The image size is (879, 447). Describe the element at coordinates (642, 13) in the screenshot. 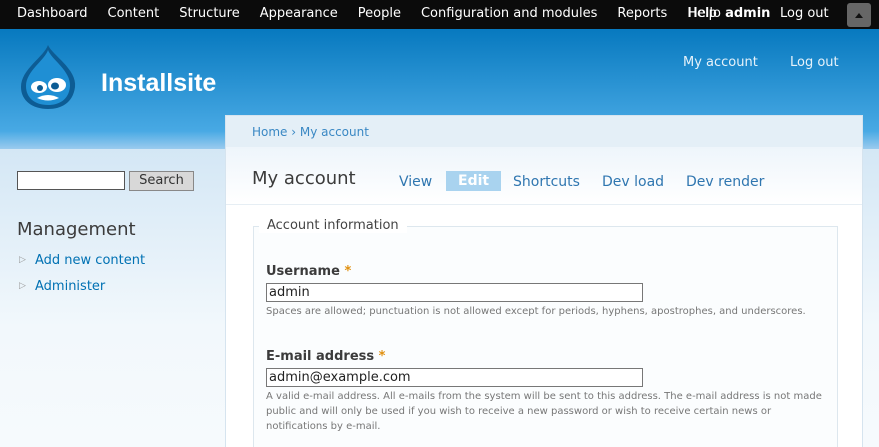

I see `toolbar-item-reports: Reports` at that location.